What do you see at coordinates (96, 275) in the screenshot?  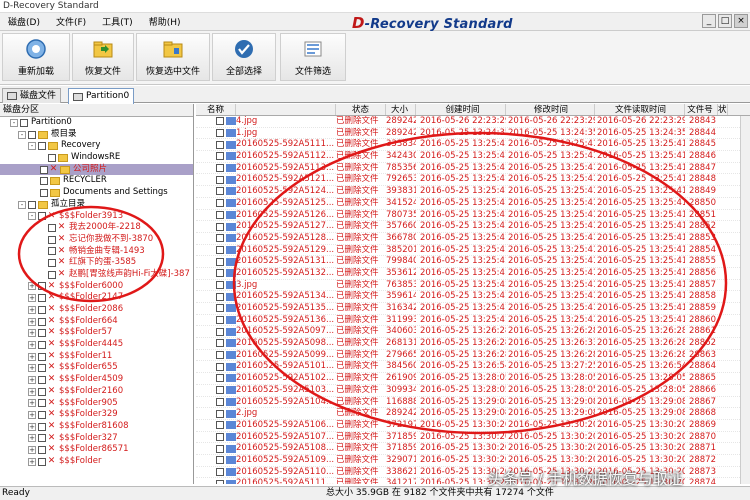 I see `tree-item: ✕ 赵鹏[胃弦线声韵Hi-Fi大碟]-387` at bounding box center [96, 275].